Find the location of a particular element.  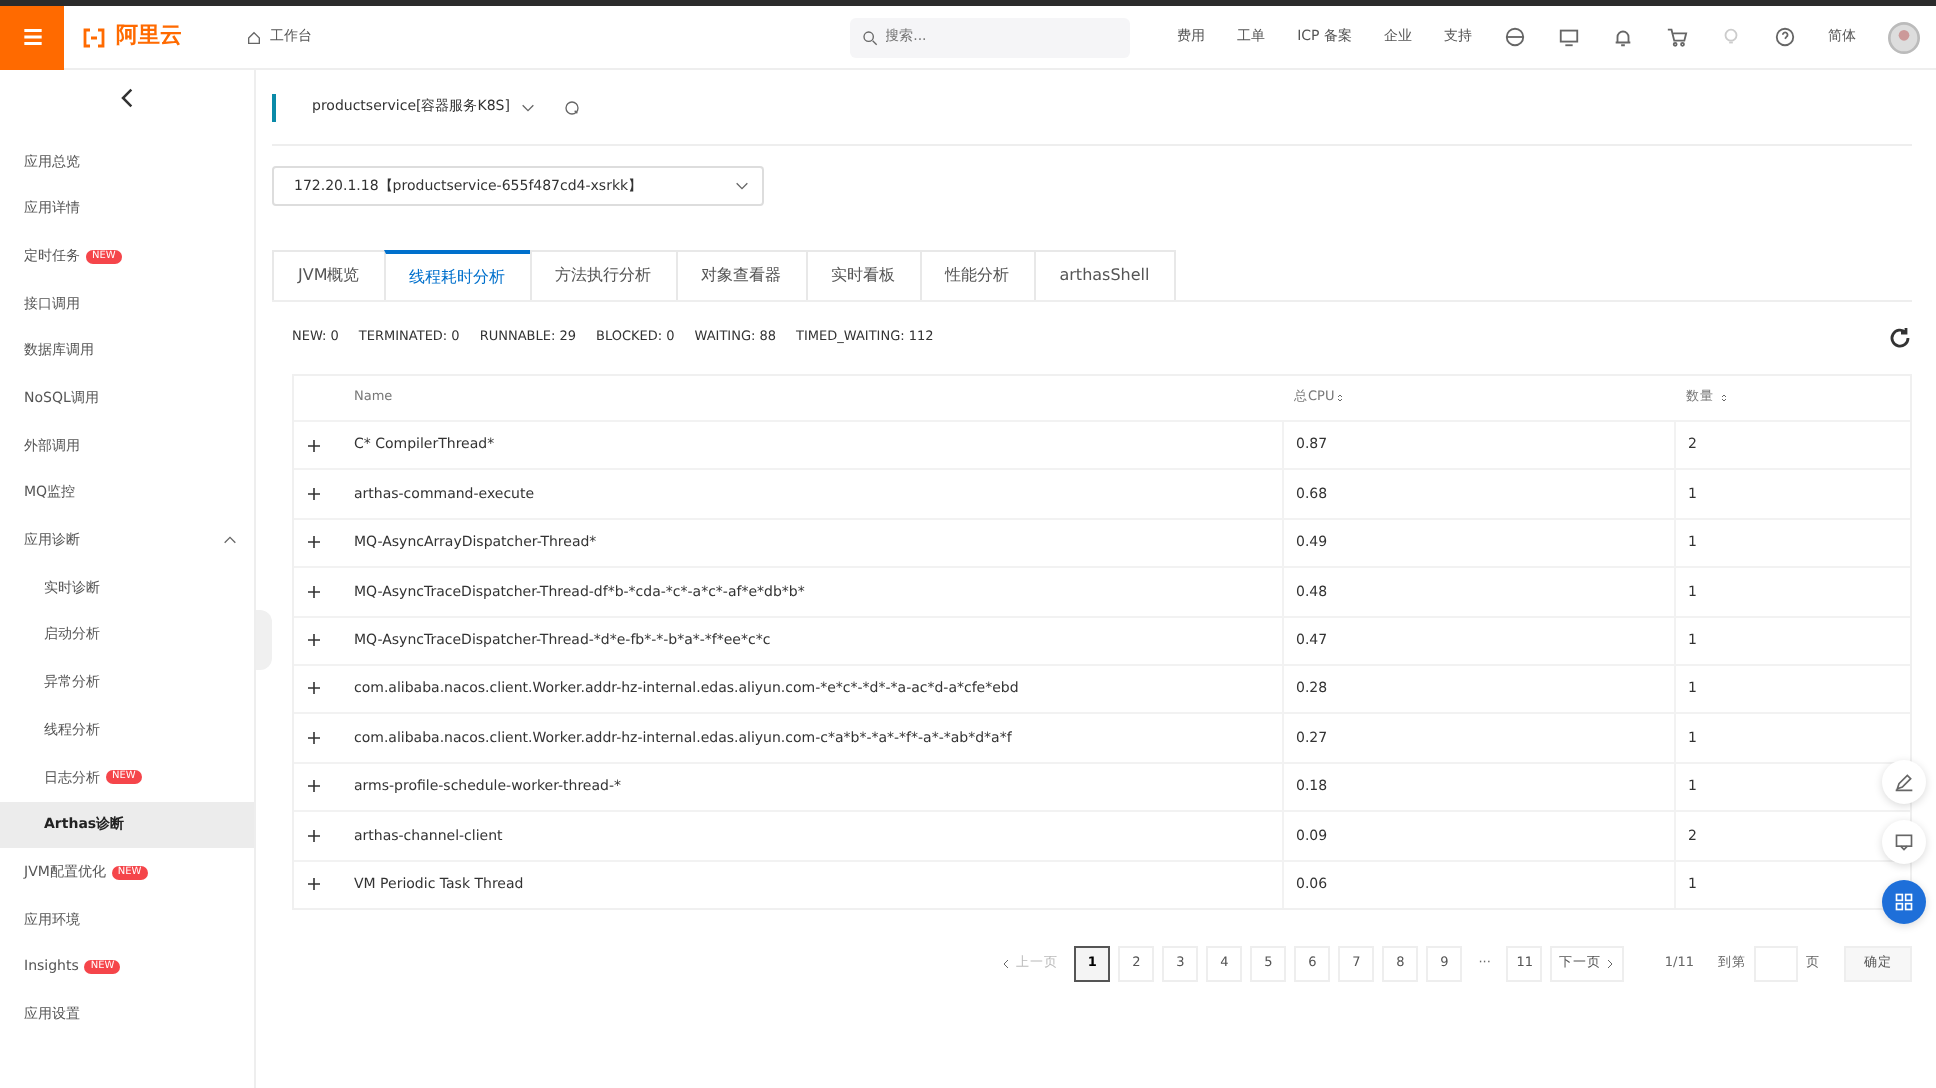

menu-button is located at coordinates (32, 37).